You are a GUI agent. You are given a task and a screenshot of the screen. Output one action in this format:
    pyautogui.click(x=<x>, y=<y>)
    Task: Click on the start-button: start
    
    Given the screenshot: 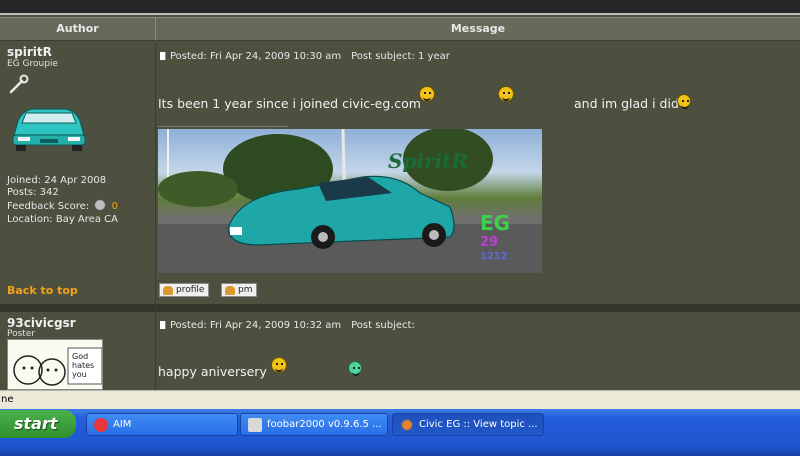 What is the action you would take?
    pyautogui.click(x=38, y=424)
    